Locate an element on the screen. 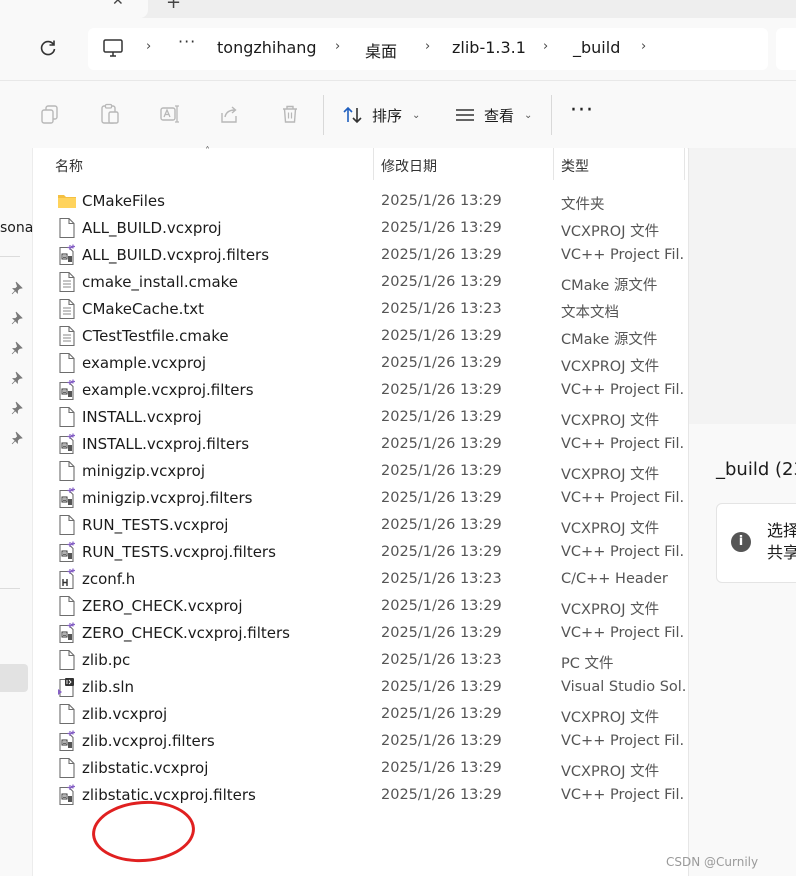  more-options-button: ··· is located at coordinates (582, 111).